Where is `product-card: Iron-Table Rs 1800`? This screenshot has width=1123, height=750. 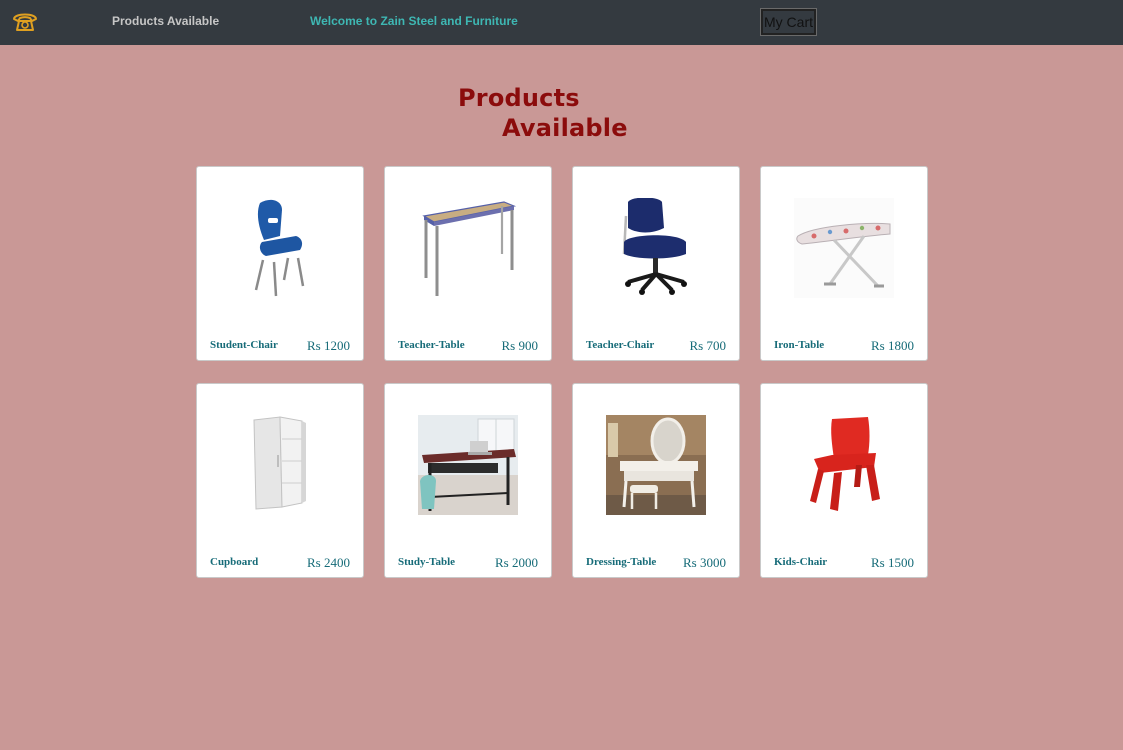 product-card: Iron-Table Rs 1800 is located at coordinates (844, 263).